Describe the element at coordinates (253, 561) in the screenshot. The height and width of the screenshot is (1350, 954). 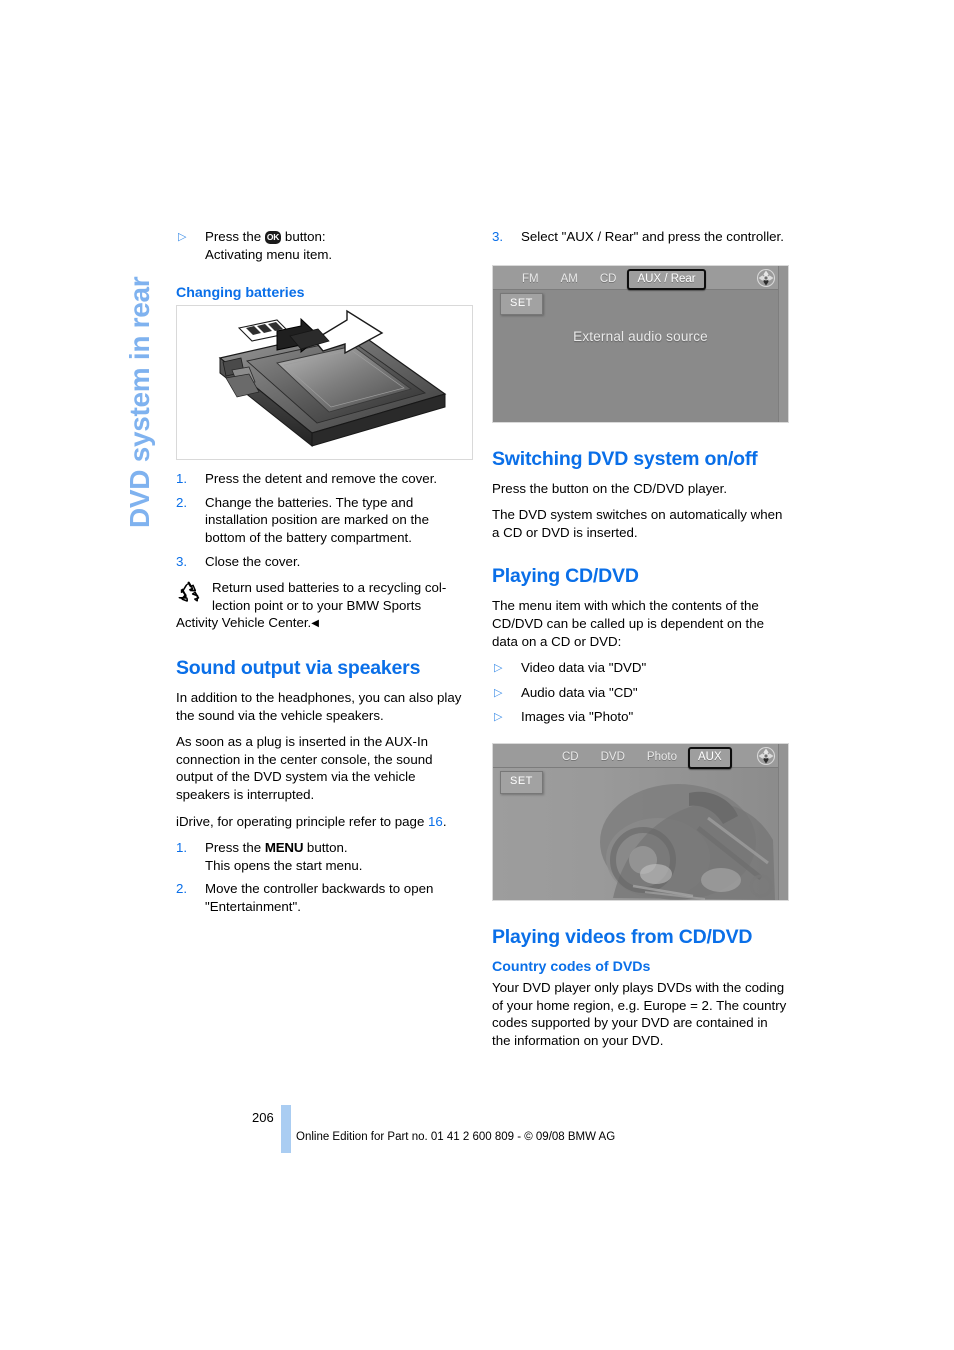
I see `step-text: Close the cover.` at that location.